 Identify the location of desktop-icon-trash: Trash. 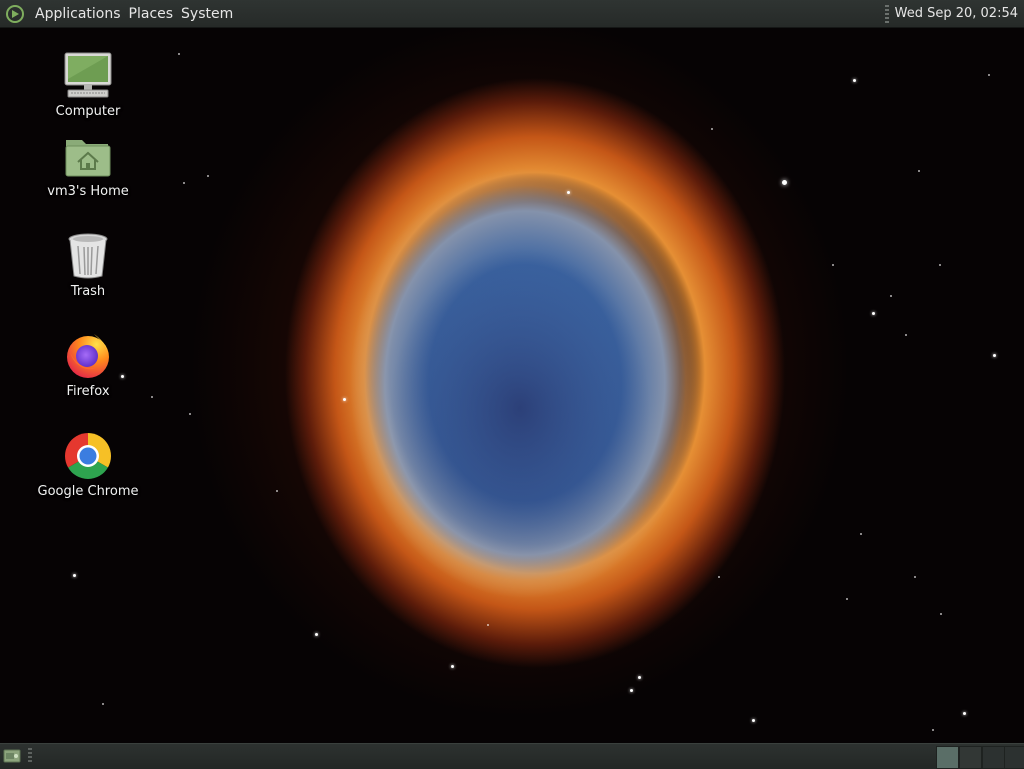
(88, 264).